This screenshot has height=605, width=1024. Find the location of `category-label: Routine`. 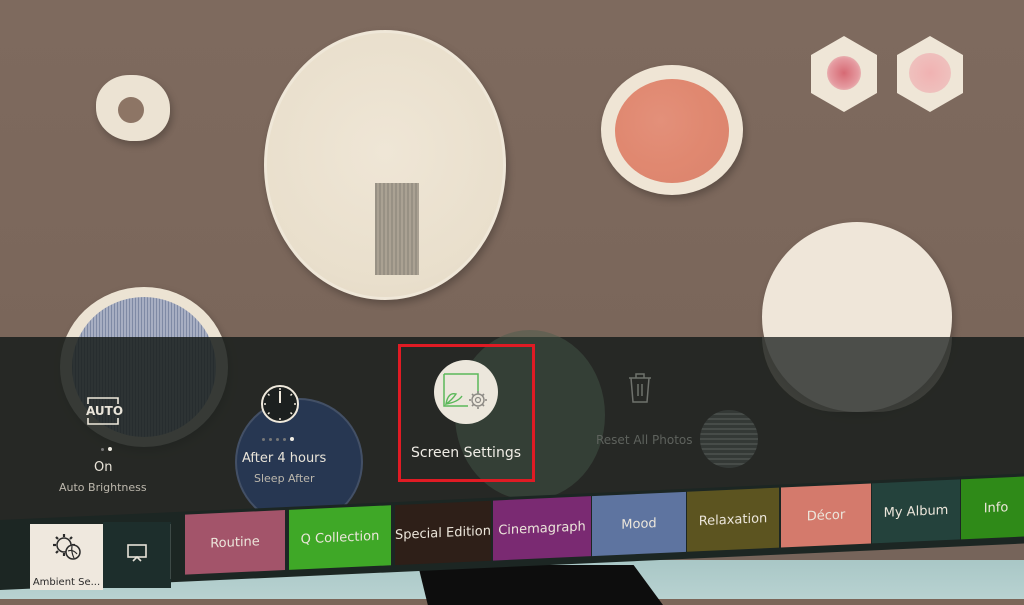

category-label: Routine is located at coordinates (235, 542).